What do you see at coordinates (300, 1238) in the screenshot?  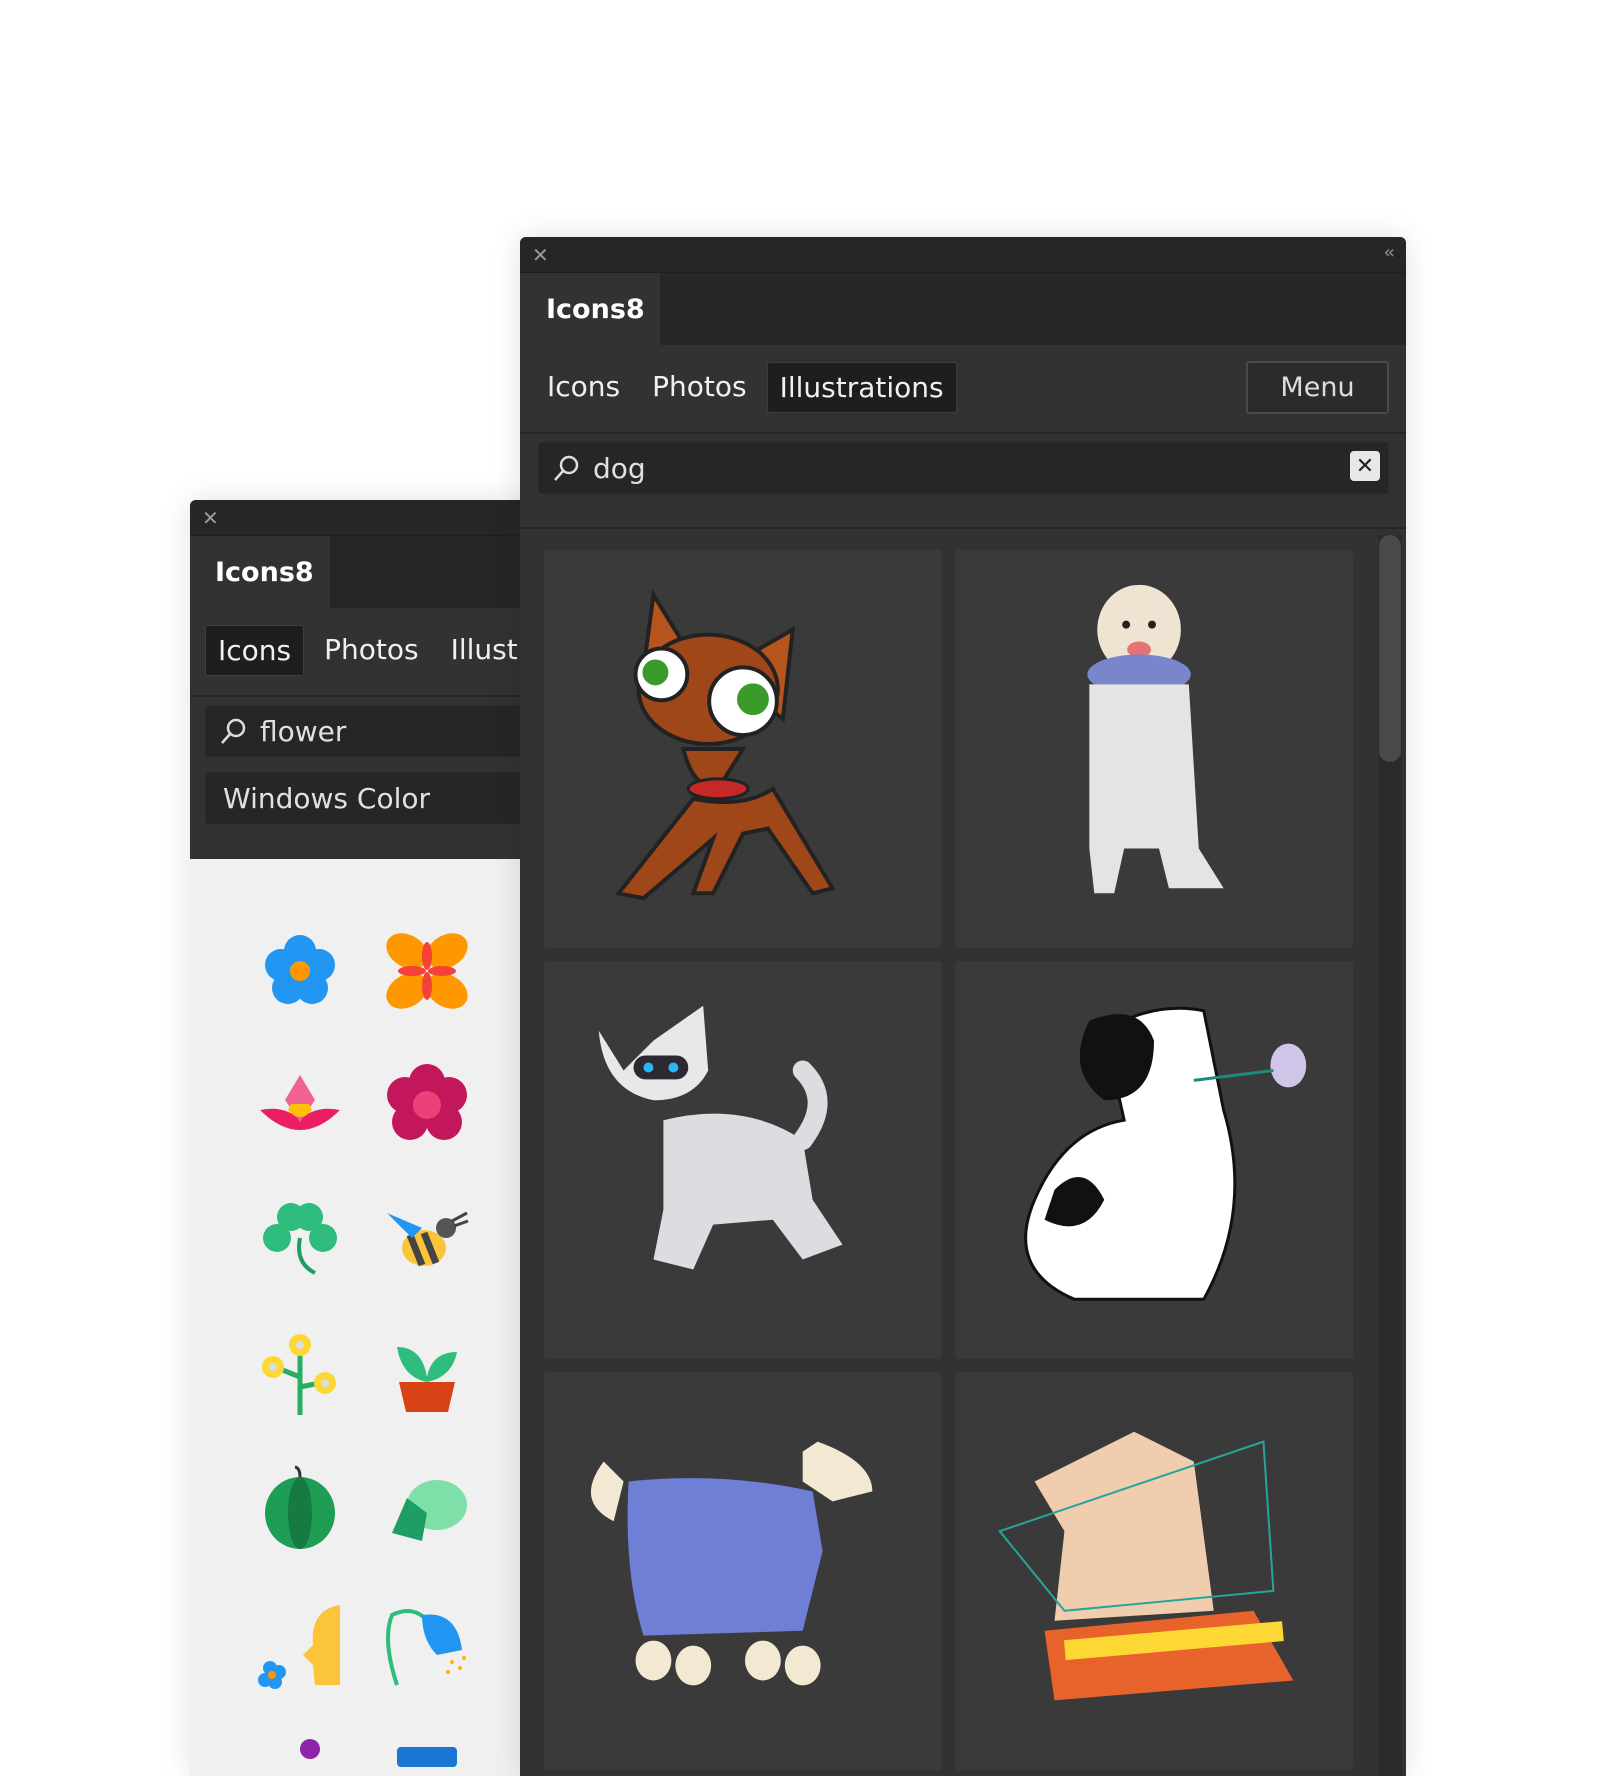 I see `clover-icon` at bounding box center [300, 1238].